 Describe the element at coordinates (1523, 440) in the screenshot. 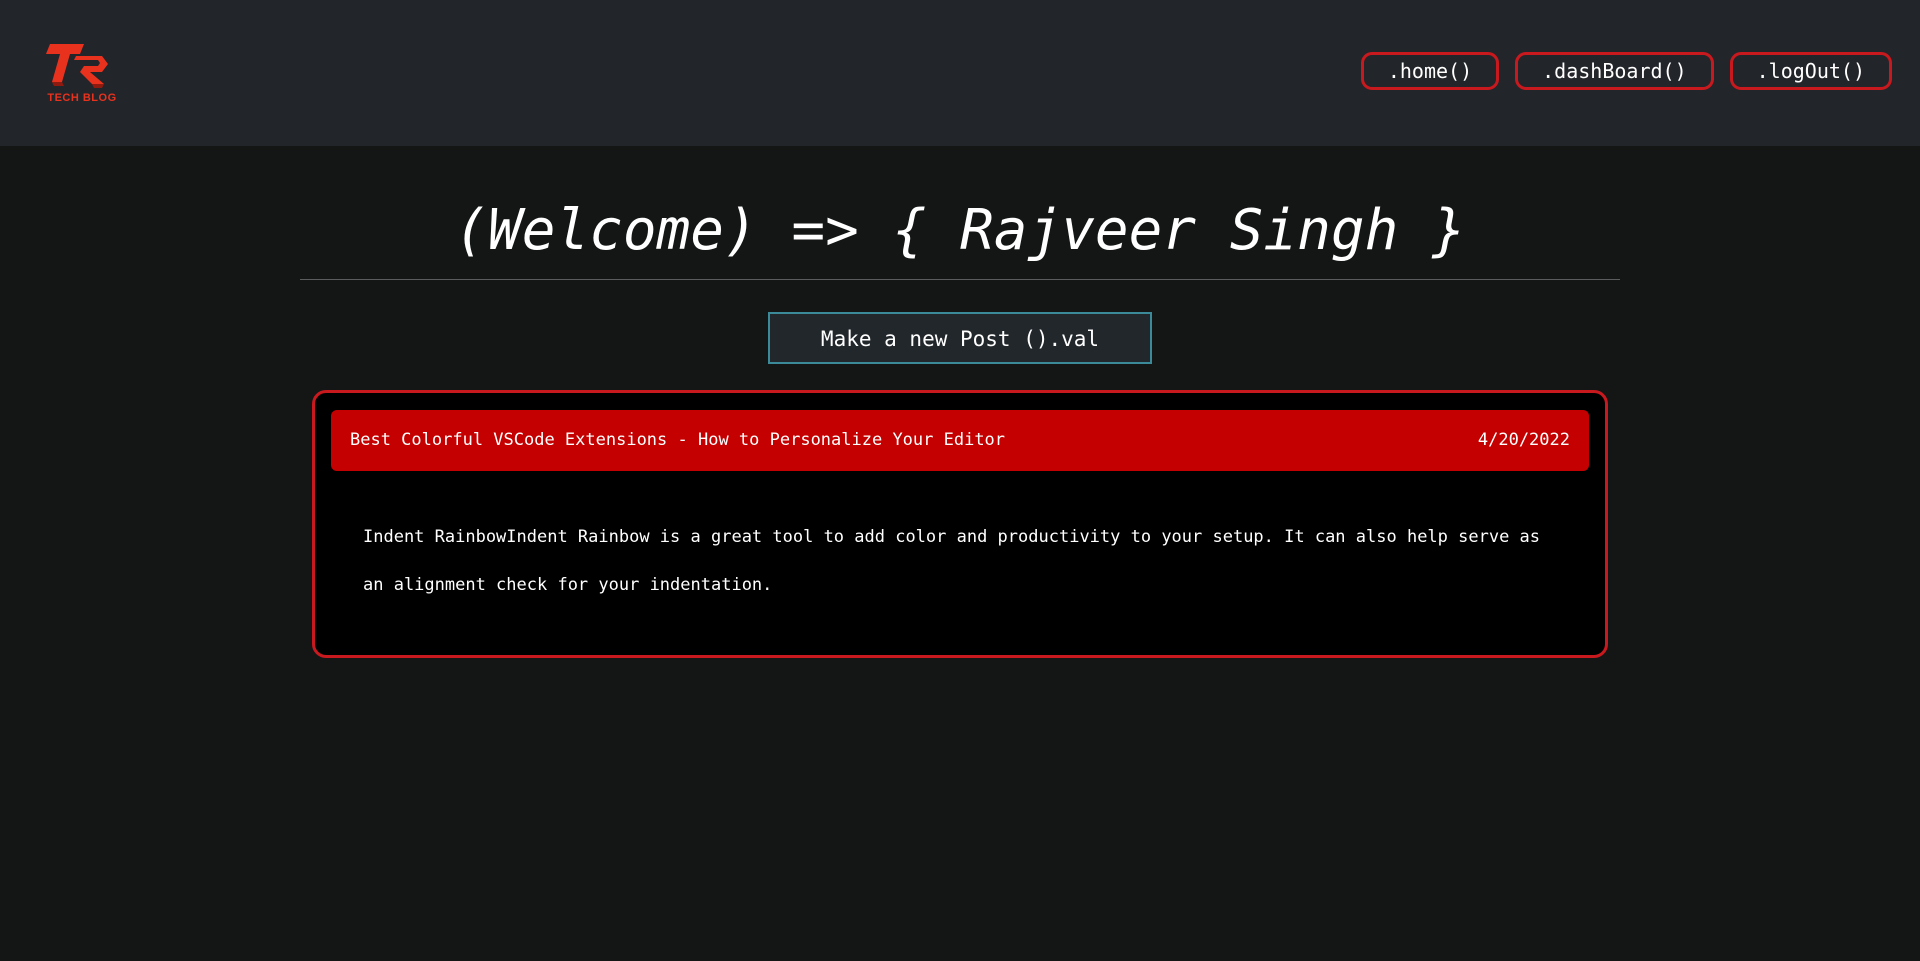

I see `post-date: 4/20/2022` at that location.